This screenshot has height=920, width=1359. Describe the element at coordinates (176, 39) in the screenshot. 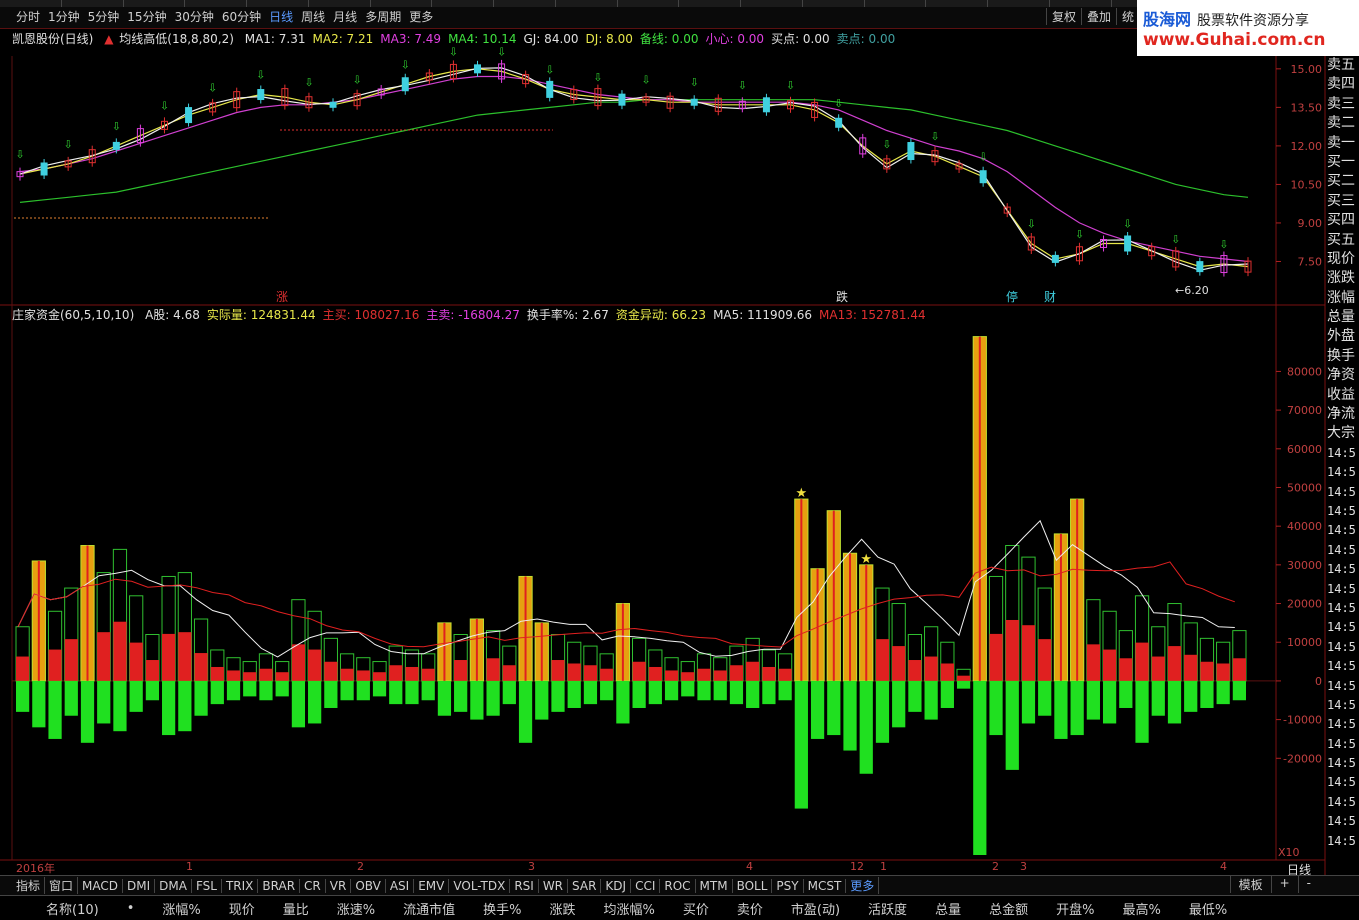

I see `indicator-name: 均线高低(18,8,80,2)` at that location.